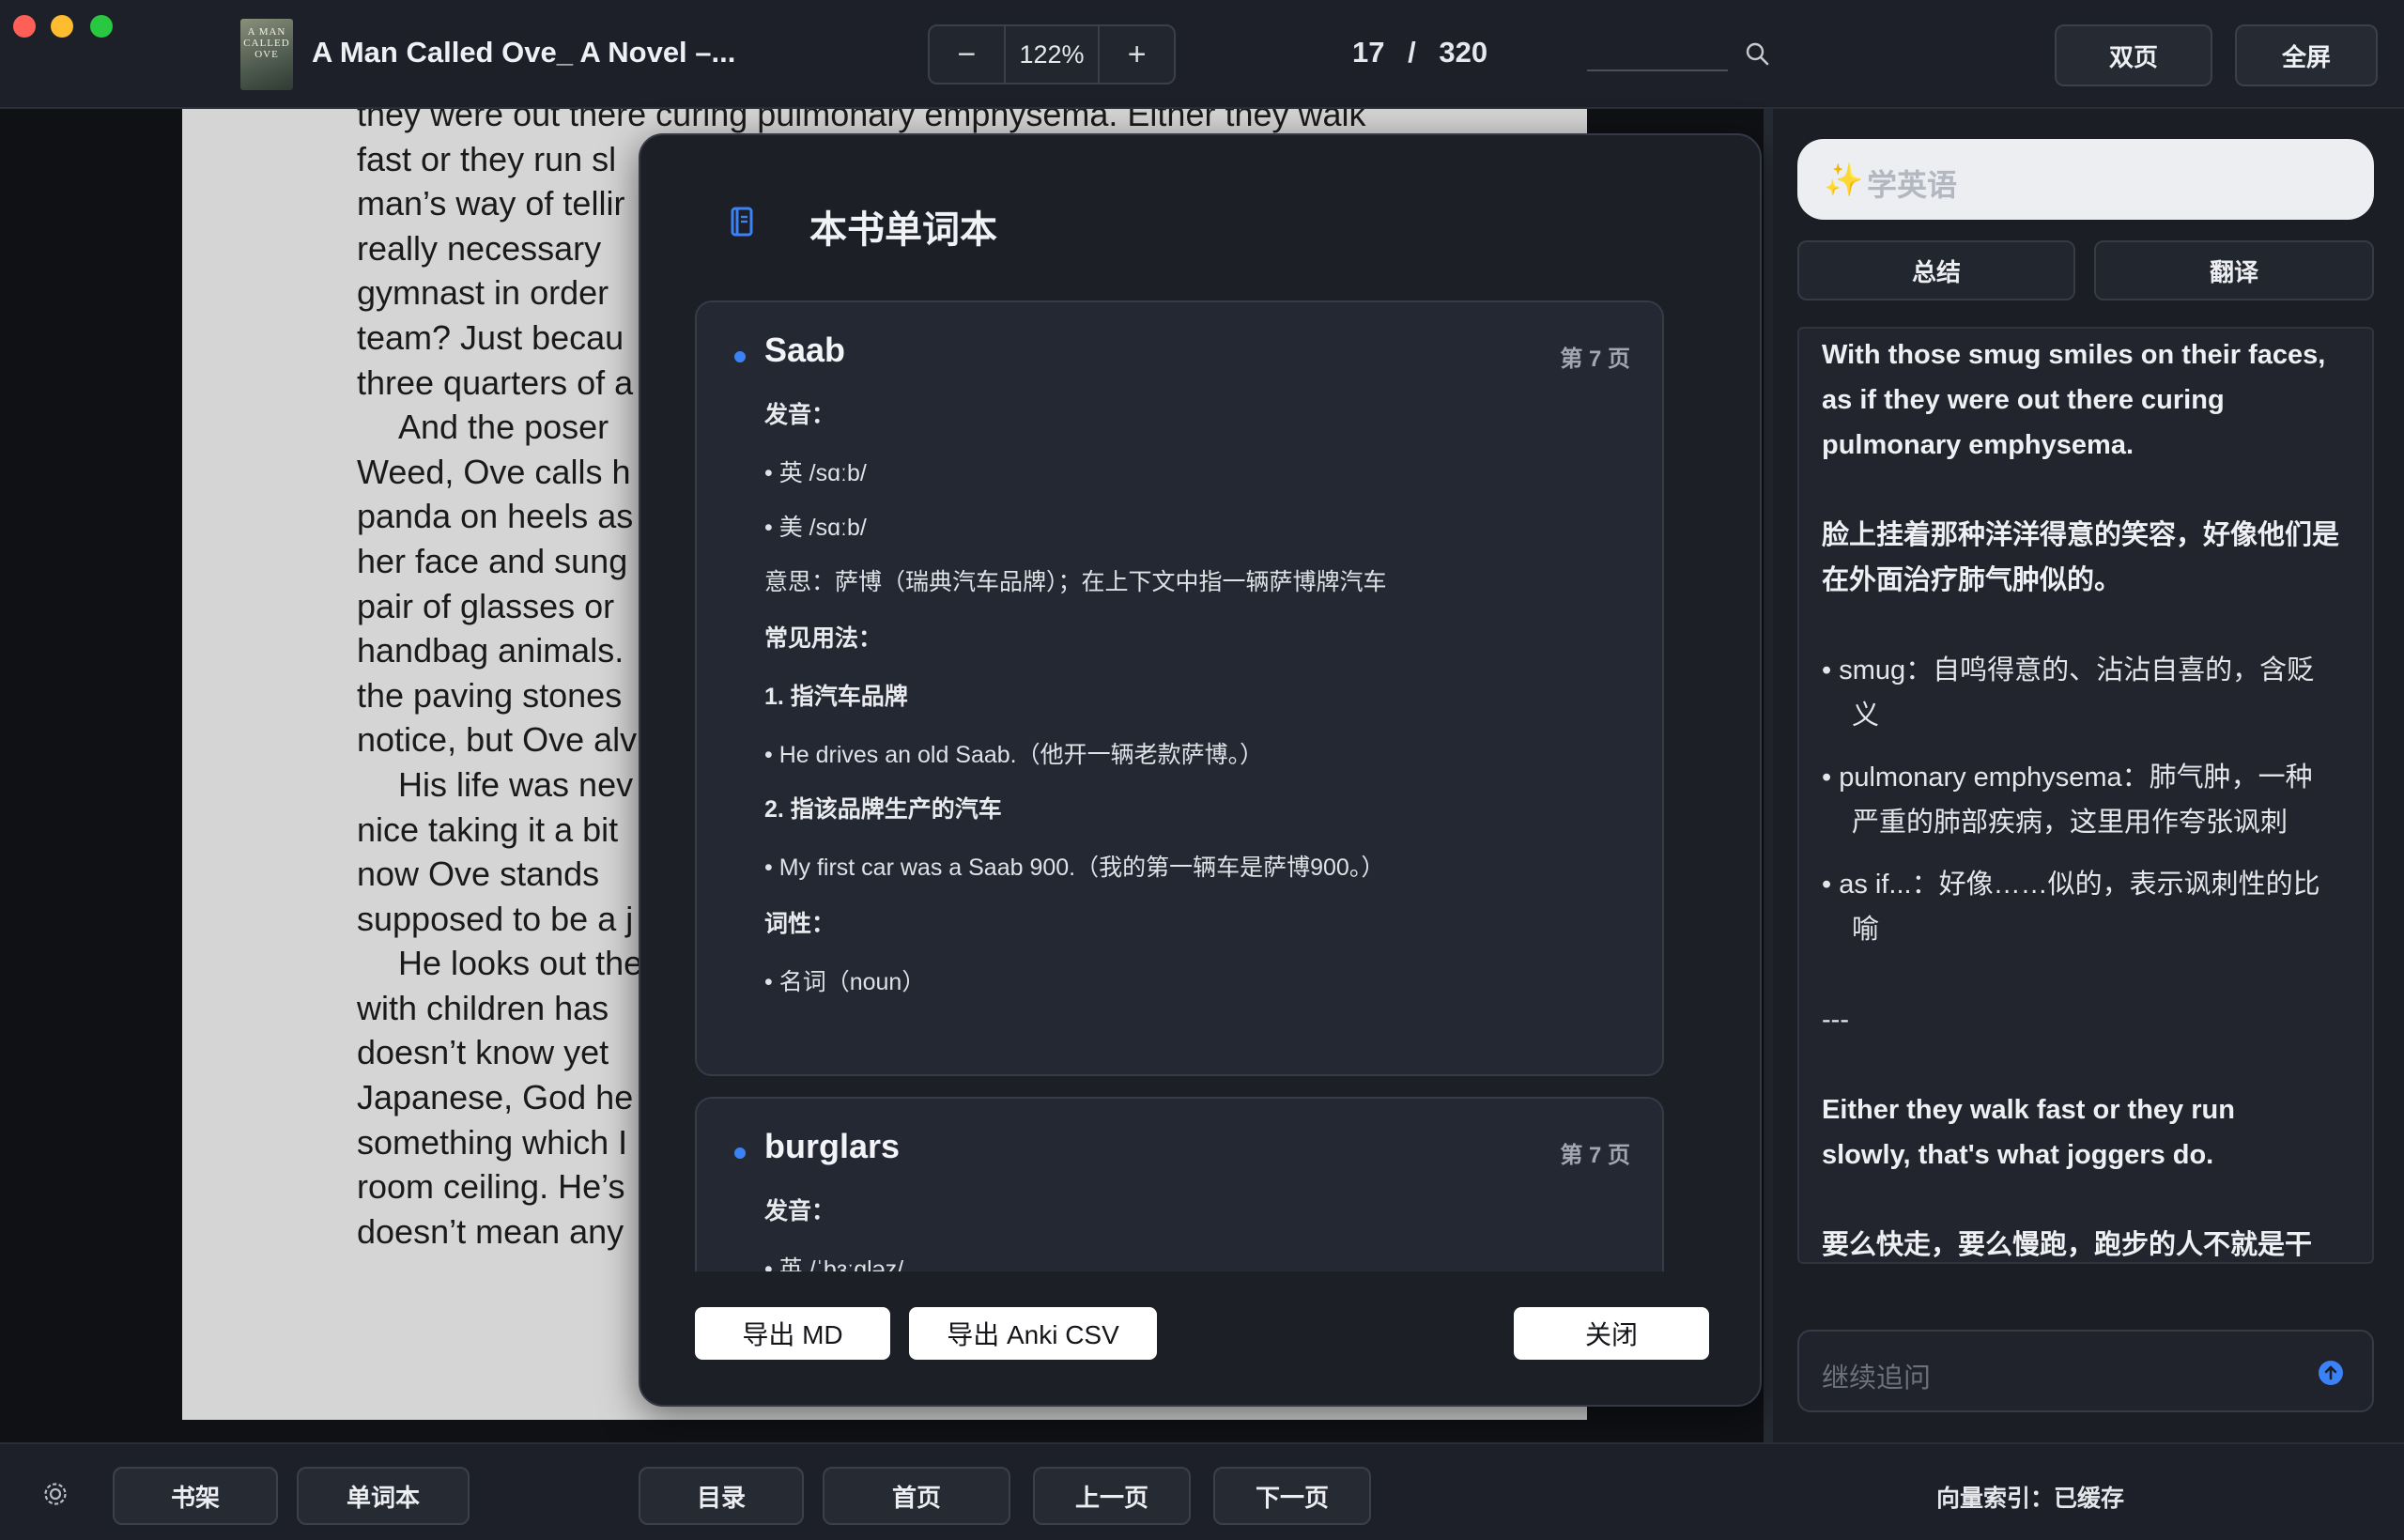 Image resolution: width=2404 pixels, height=1540 pixels. What do you see at coordinates (800, 924) in the screenshot?
I see `pos-label: 词性：` at bounding box center [800, 924].